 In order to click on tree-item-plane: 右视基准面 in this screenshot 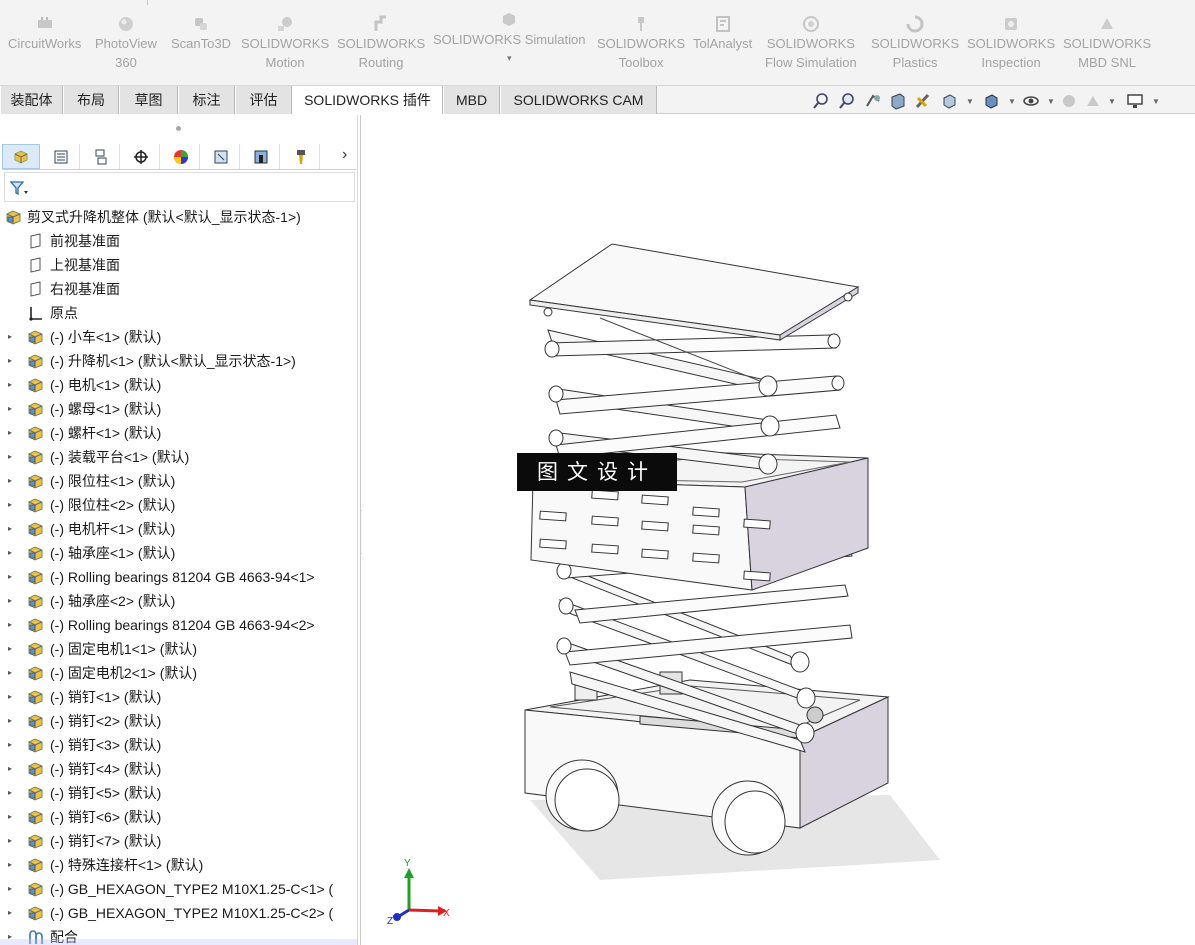, I will do `click(178, 289)`.